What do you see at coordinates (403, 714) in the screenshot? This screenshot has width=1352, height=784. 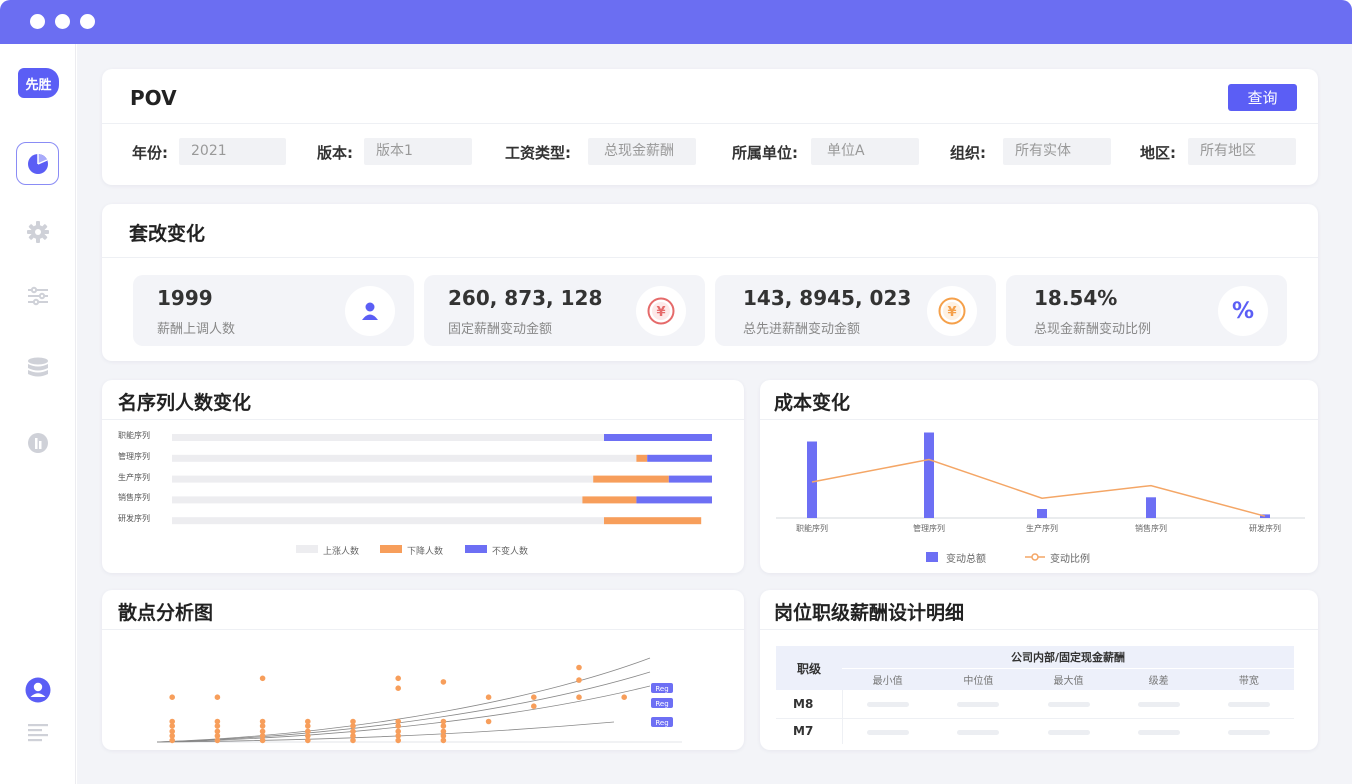 I see `regression-curve` at bounding box center [403, 714].